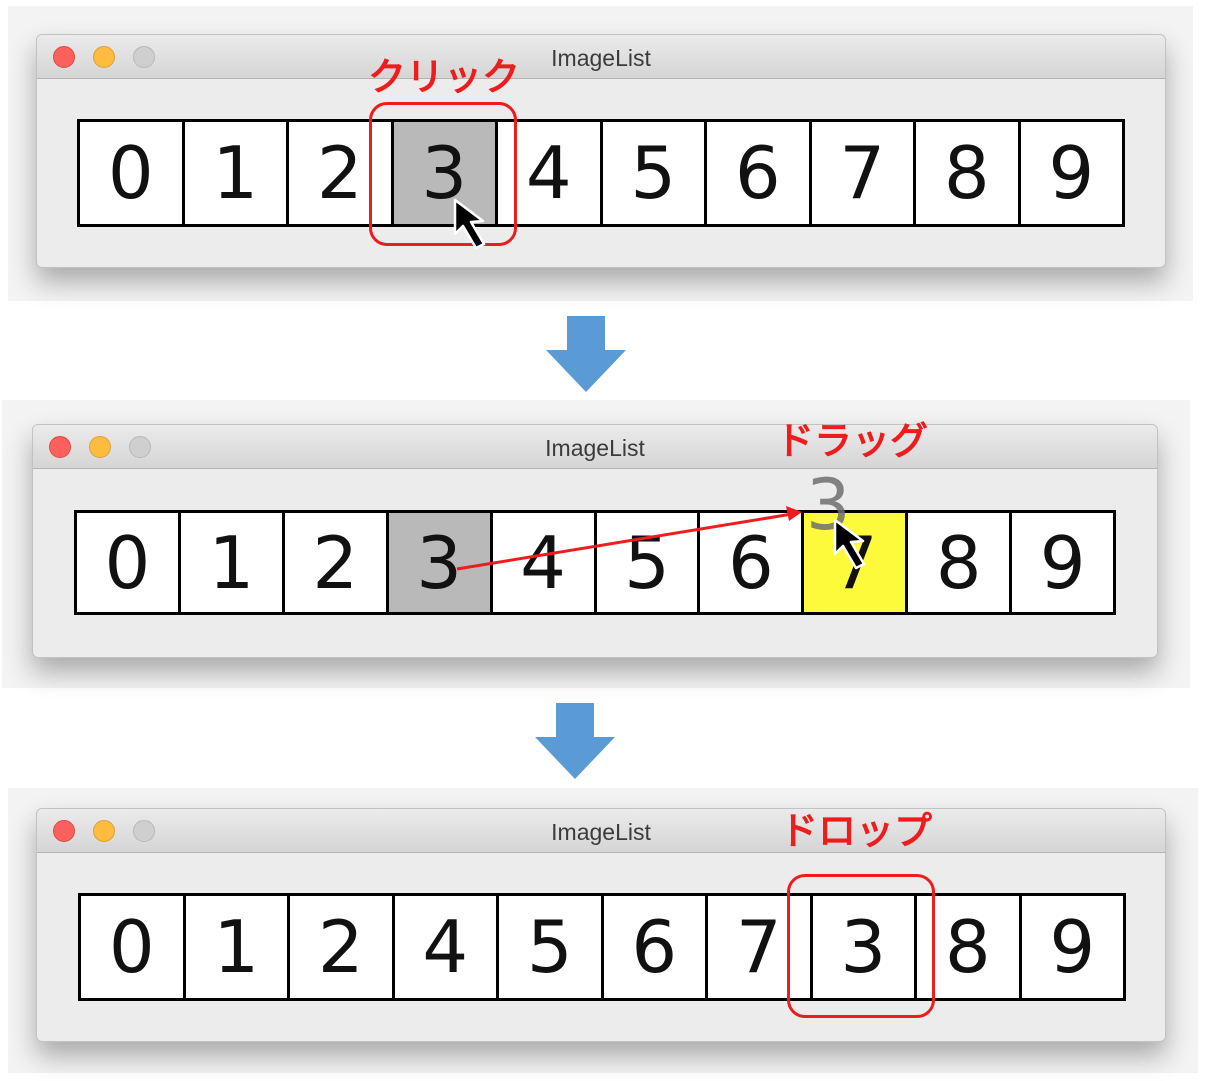 The width and height of the screenshot is (1217, 1081). Describe the element at coordinates (602, 947) in the screenshot. I see `image-list: 0 1 2 4 5 6 7 3 8 9` at that location.